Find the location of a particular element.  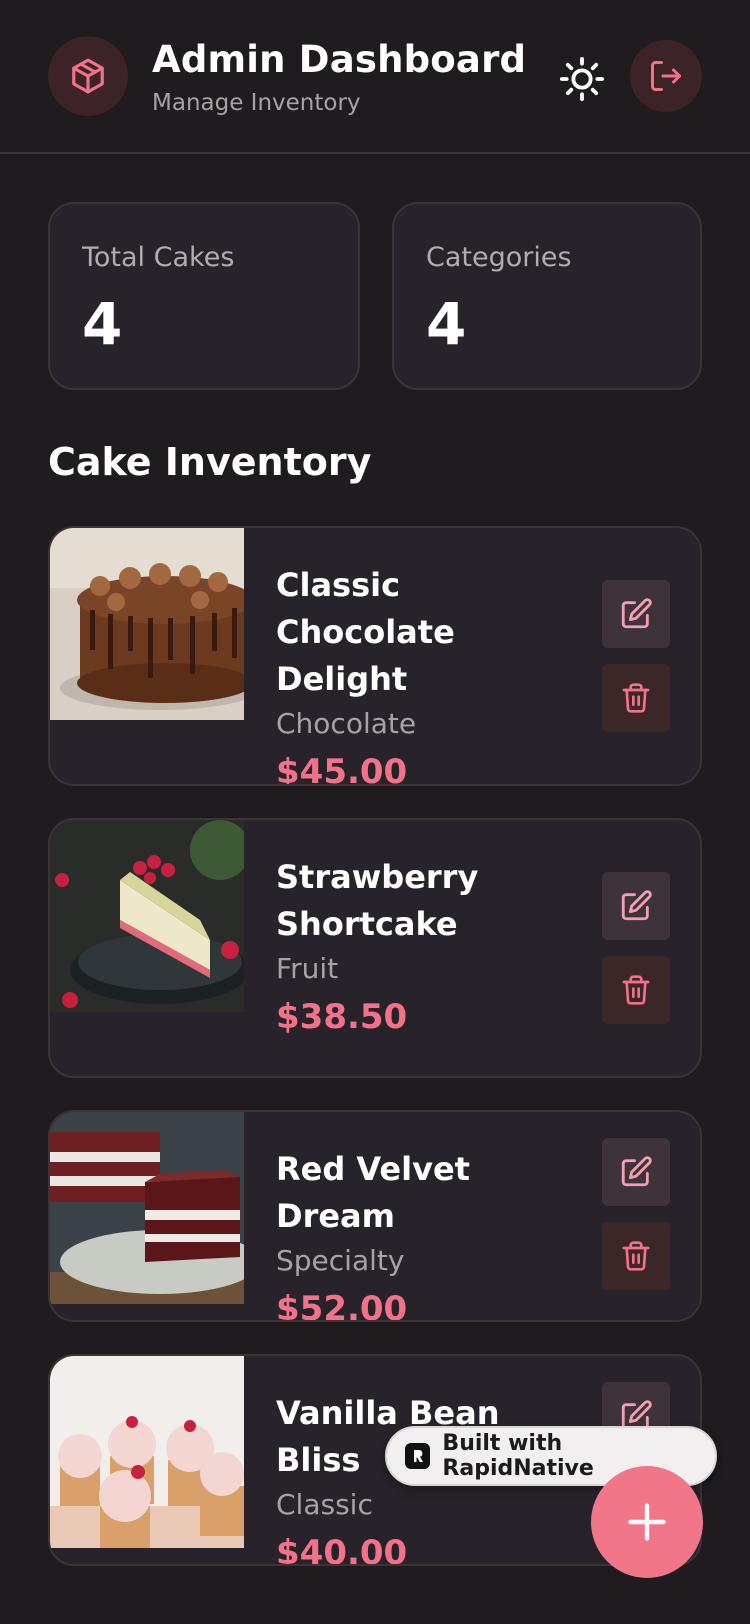

header: Admin Dashboard Manage Inventory is located at coordinates (375, 77).